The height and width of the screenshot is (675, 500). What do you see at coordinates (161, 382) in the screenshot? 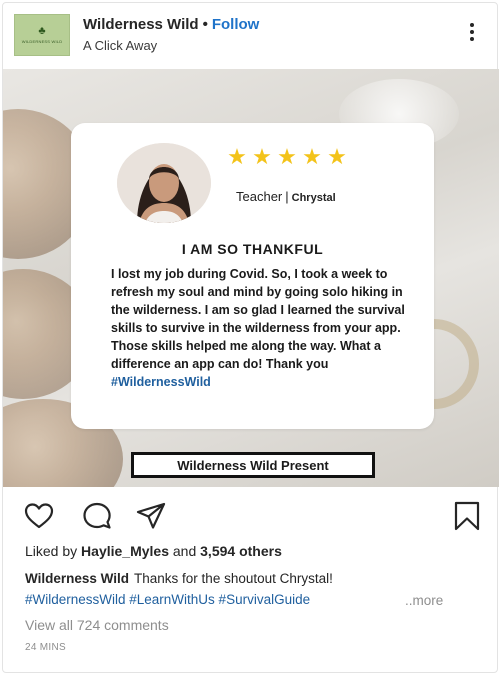
I see `testimonial-hashtag: #WildernessWild` at bounding box center [161, 382].